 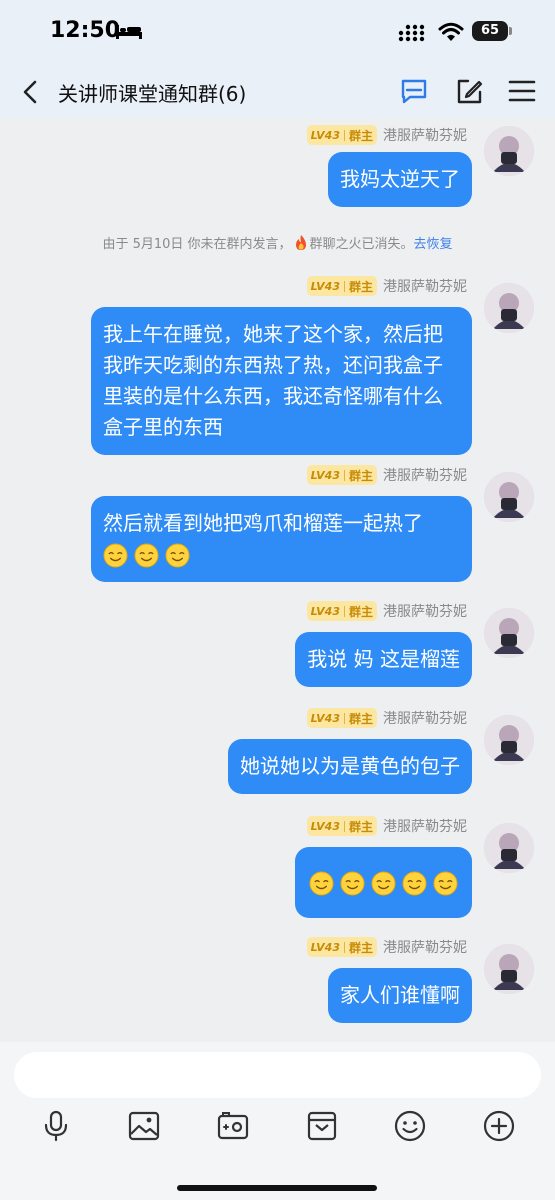 What do you see at coordinates (277, 92) in the screenshot?
I see `chat-header: 关讲师课堂通知群(6)` at bounding box center [277, 92].